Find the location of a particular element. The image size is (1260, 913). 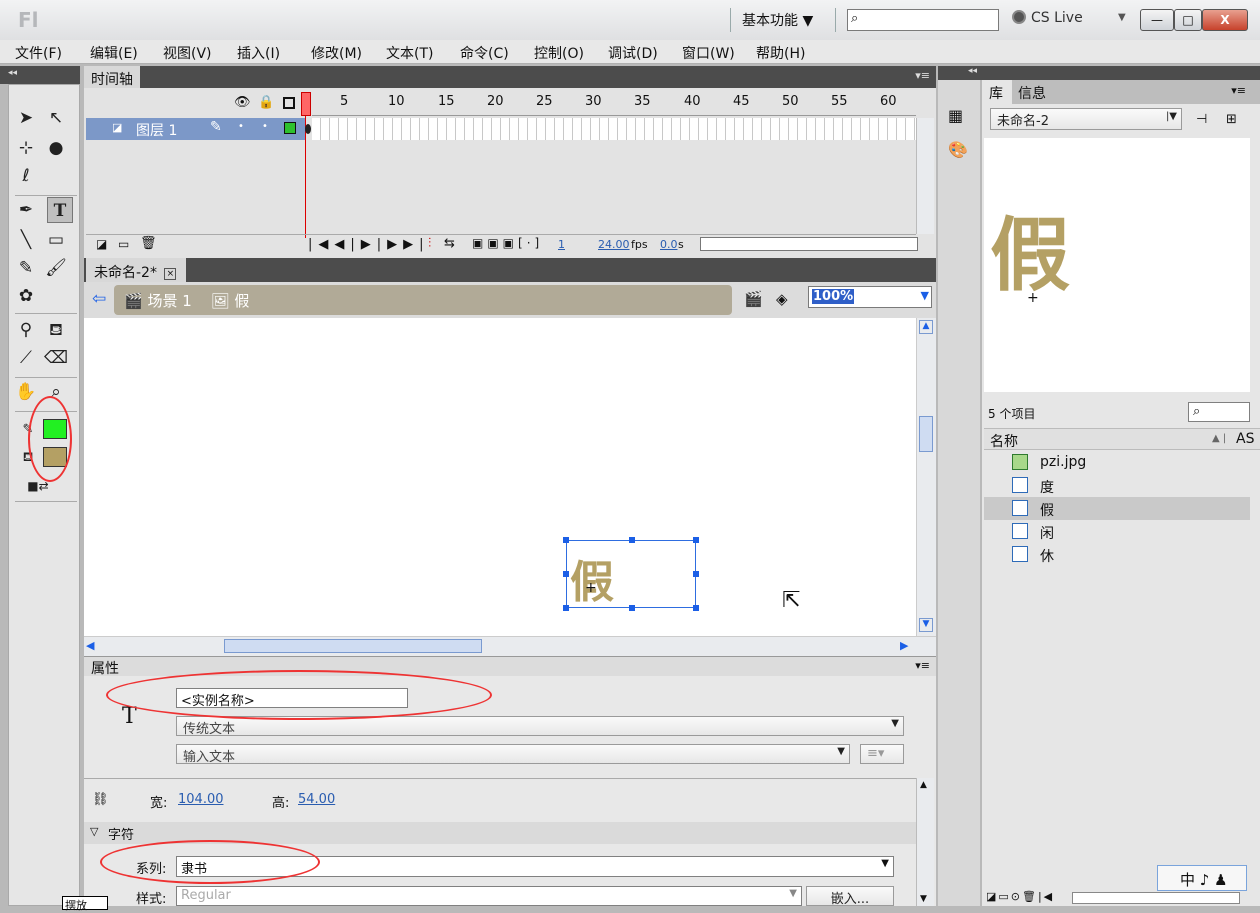

library-item: pzi.jpg is located at coordinates (1117, 462).